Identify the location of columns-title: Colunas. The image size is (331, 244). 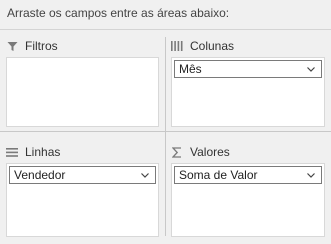
(212, 46).